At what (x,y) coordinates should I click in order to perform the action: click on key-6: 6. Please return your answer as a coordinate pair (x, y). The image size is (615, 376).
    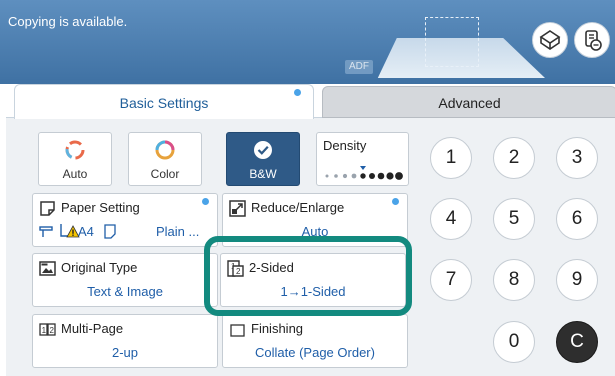
    Looking at the image, I should click on (577, 219).